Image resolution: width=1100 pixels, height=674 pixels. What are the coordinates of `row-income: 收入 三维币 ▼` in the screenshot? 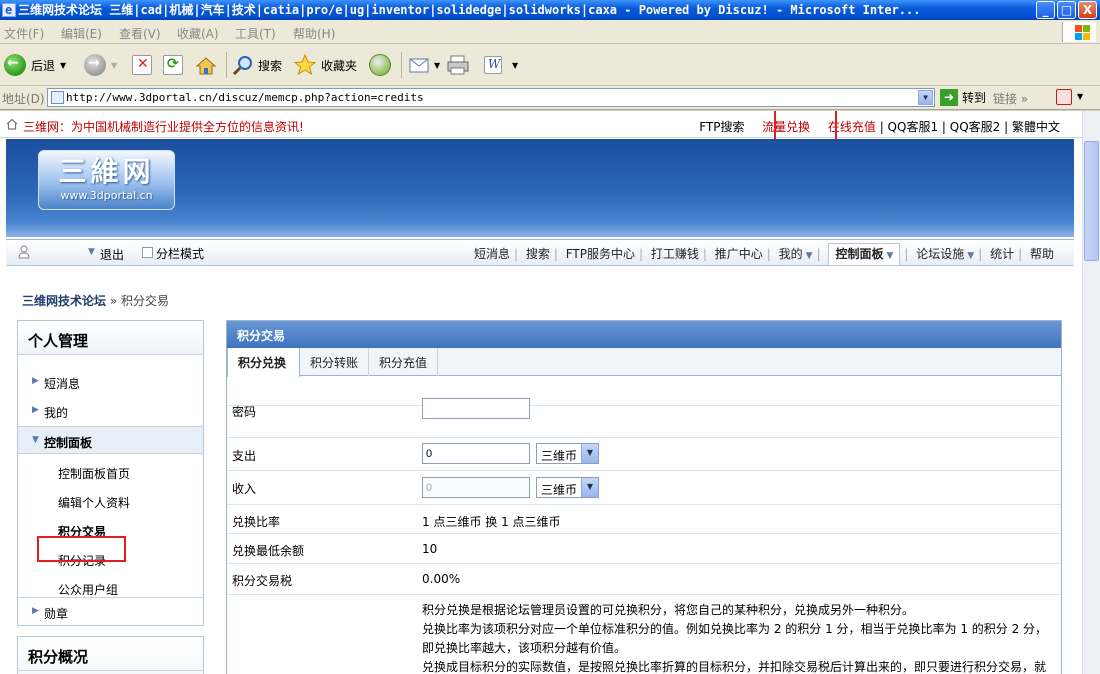 It's located at (644, 488).